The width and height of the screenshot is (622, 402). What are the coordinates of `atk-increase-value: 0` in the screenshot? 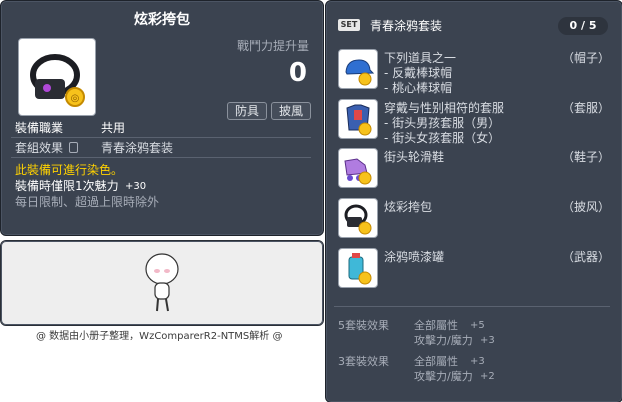 It's located at (297, 73).